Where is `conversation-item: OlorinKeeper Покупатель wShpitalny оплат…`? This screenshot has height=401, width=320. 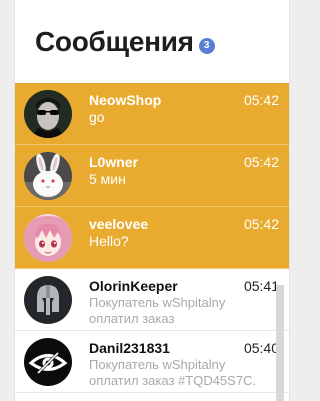 conversation-item: OlorinKeeper Покупатель wShpitalny оплат… is located at coordinates (152, 300).